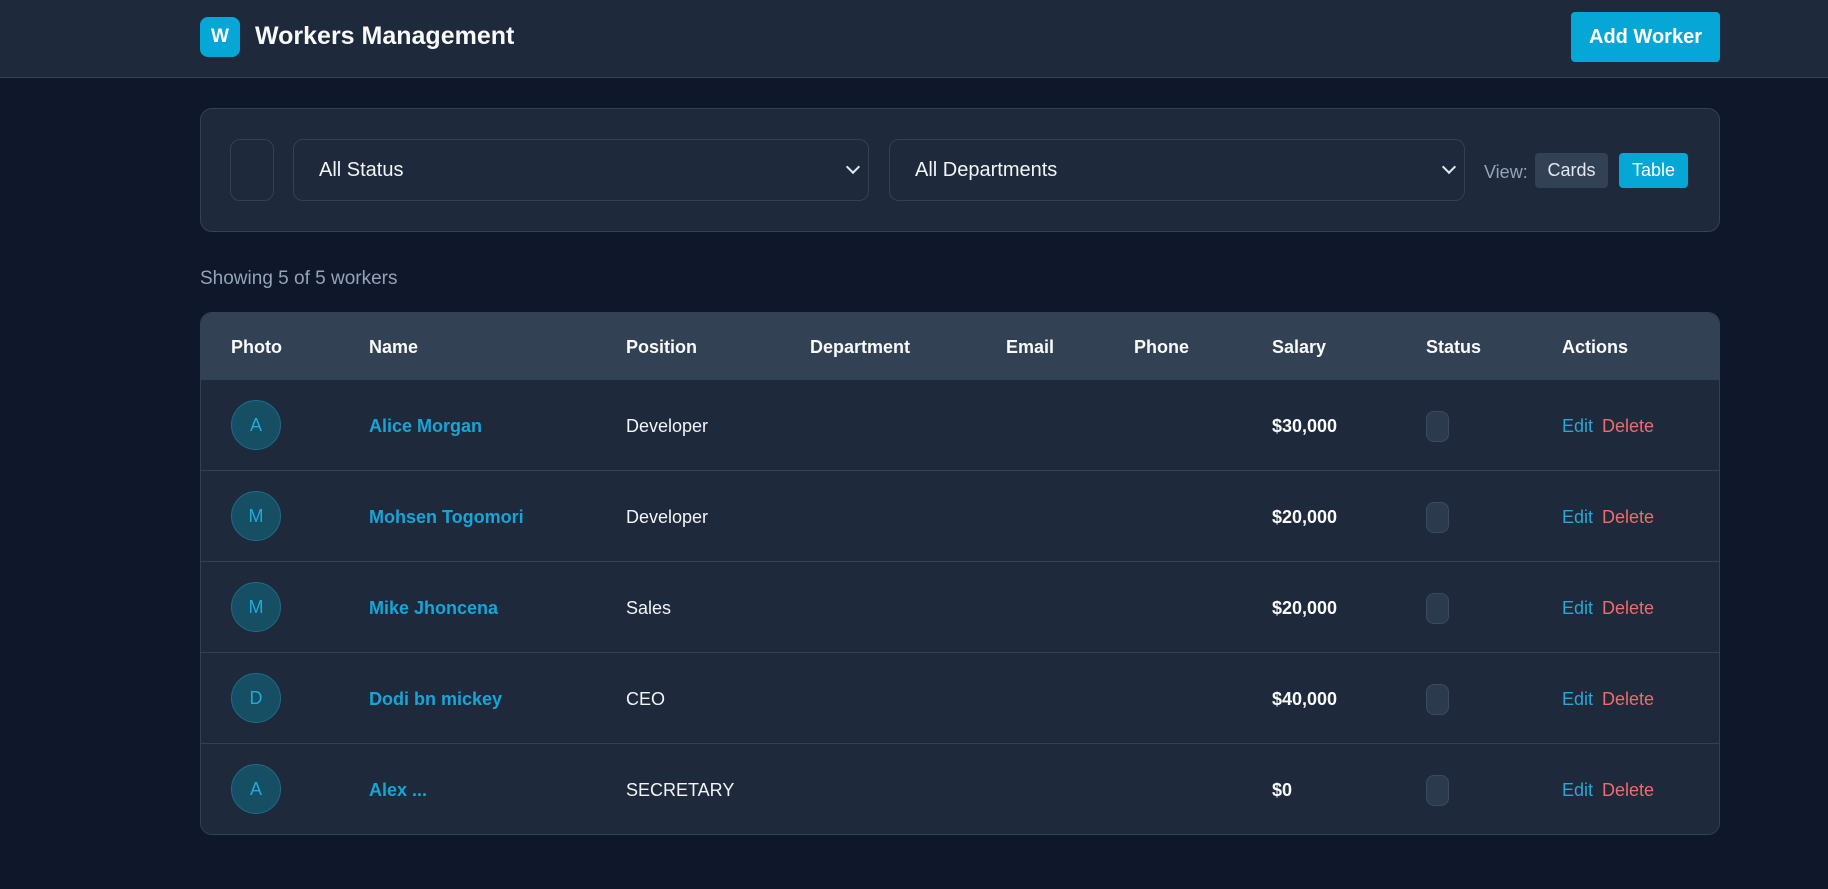 This screenshot has height=889, width=1828. Describe the element at coordinates (446, 517) in the screenshot. I see `worker-name-link: Mohsen Togomori` at that location.